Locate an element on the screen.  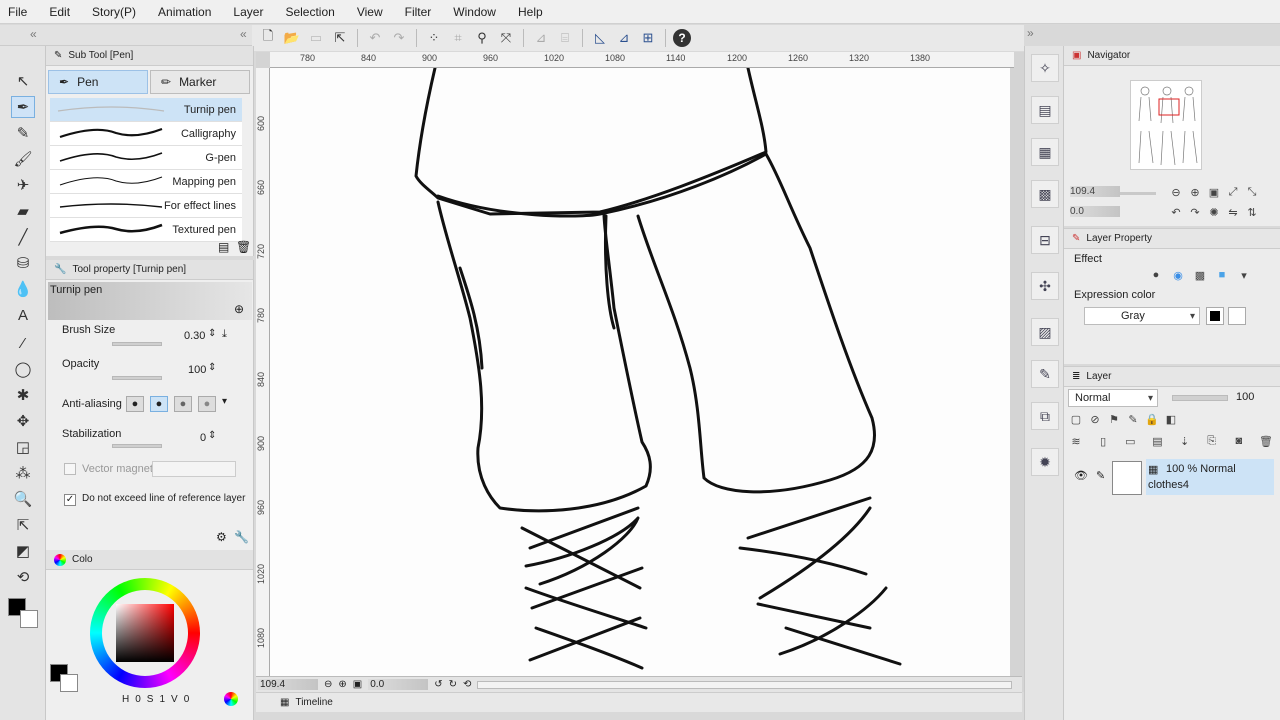
expand-icon: » is located at coordinates (1030, 33).